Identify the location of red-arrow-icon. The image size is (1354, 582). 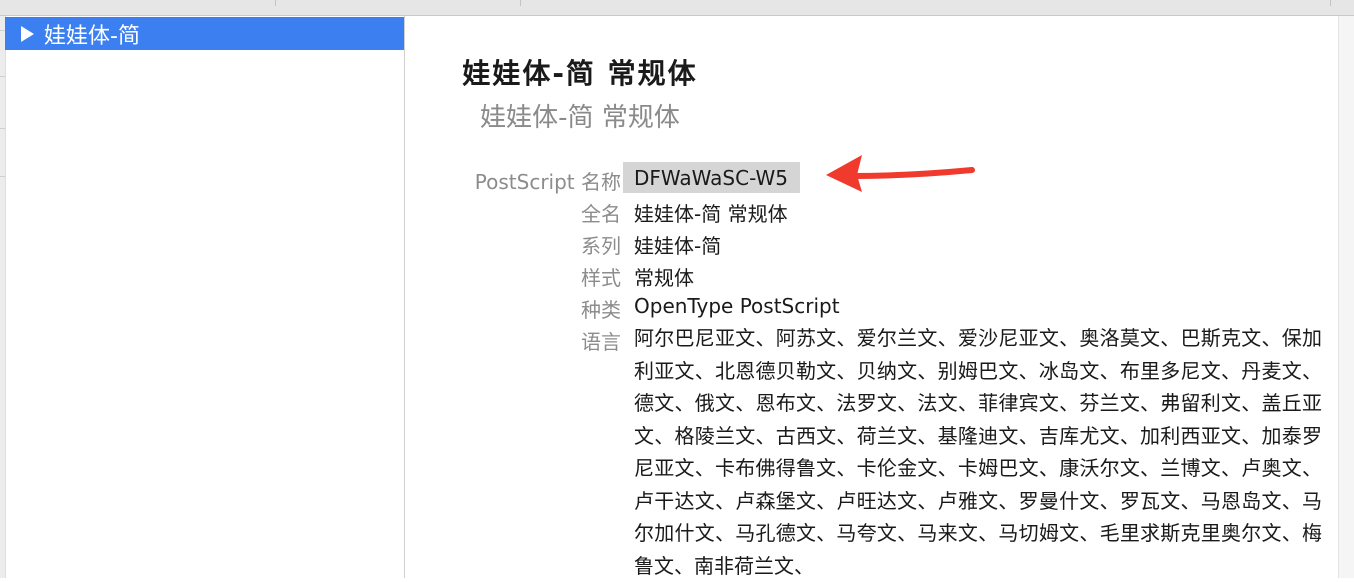
(900, 173).